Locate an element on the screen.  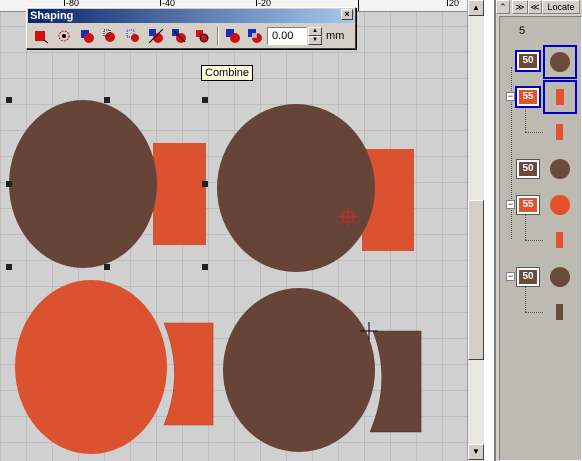
combine-icon is located at coordinates (233, 36).